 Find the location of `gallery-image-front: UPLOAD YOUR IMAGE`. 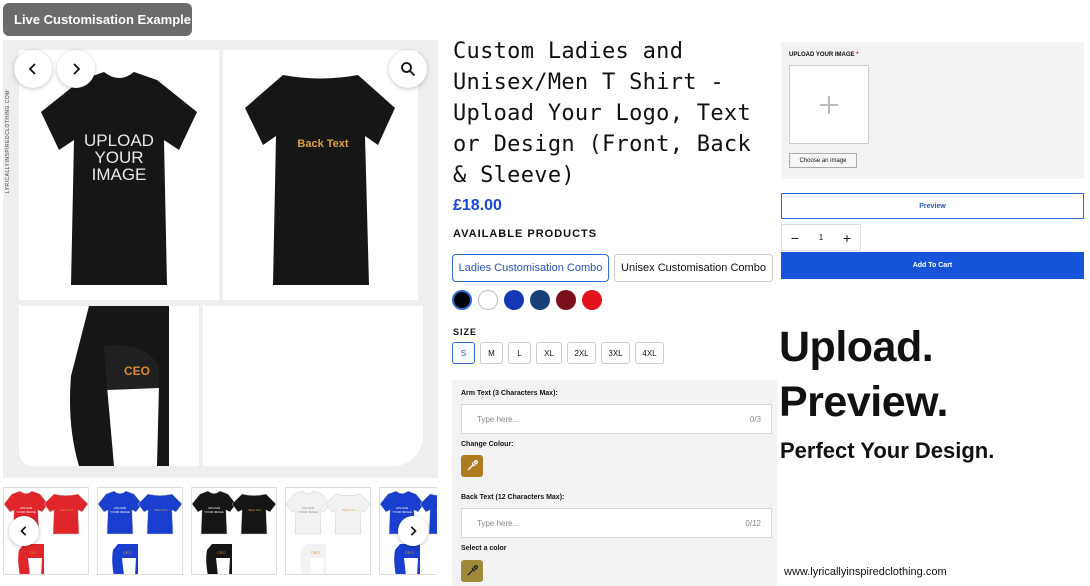

gallery-image-front: UPLOAD YOUR IMAGE is located at coordinates (119, 175).